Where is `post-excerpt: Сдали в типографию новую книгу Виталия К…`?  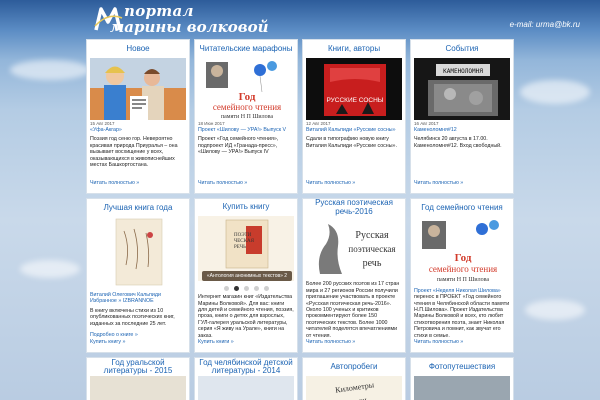
post-excerpt: Сдали в типографию новую книгу Виталия К… is located at coordinates (351, 142).